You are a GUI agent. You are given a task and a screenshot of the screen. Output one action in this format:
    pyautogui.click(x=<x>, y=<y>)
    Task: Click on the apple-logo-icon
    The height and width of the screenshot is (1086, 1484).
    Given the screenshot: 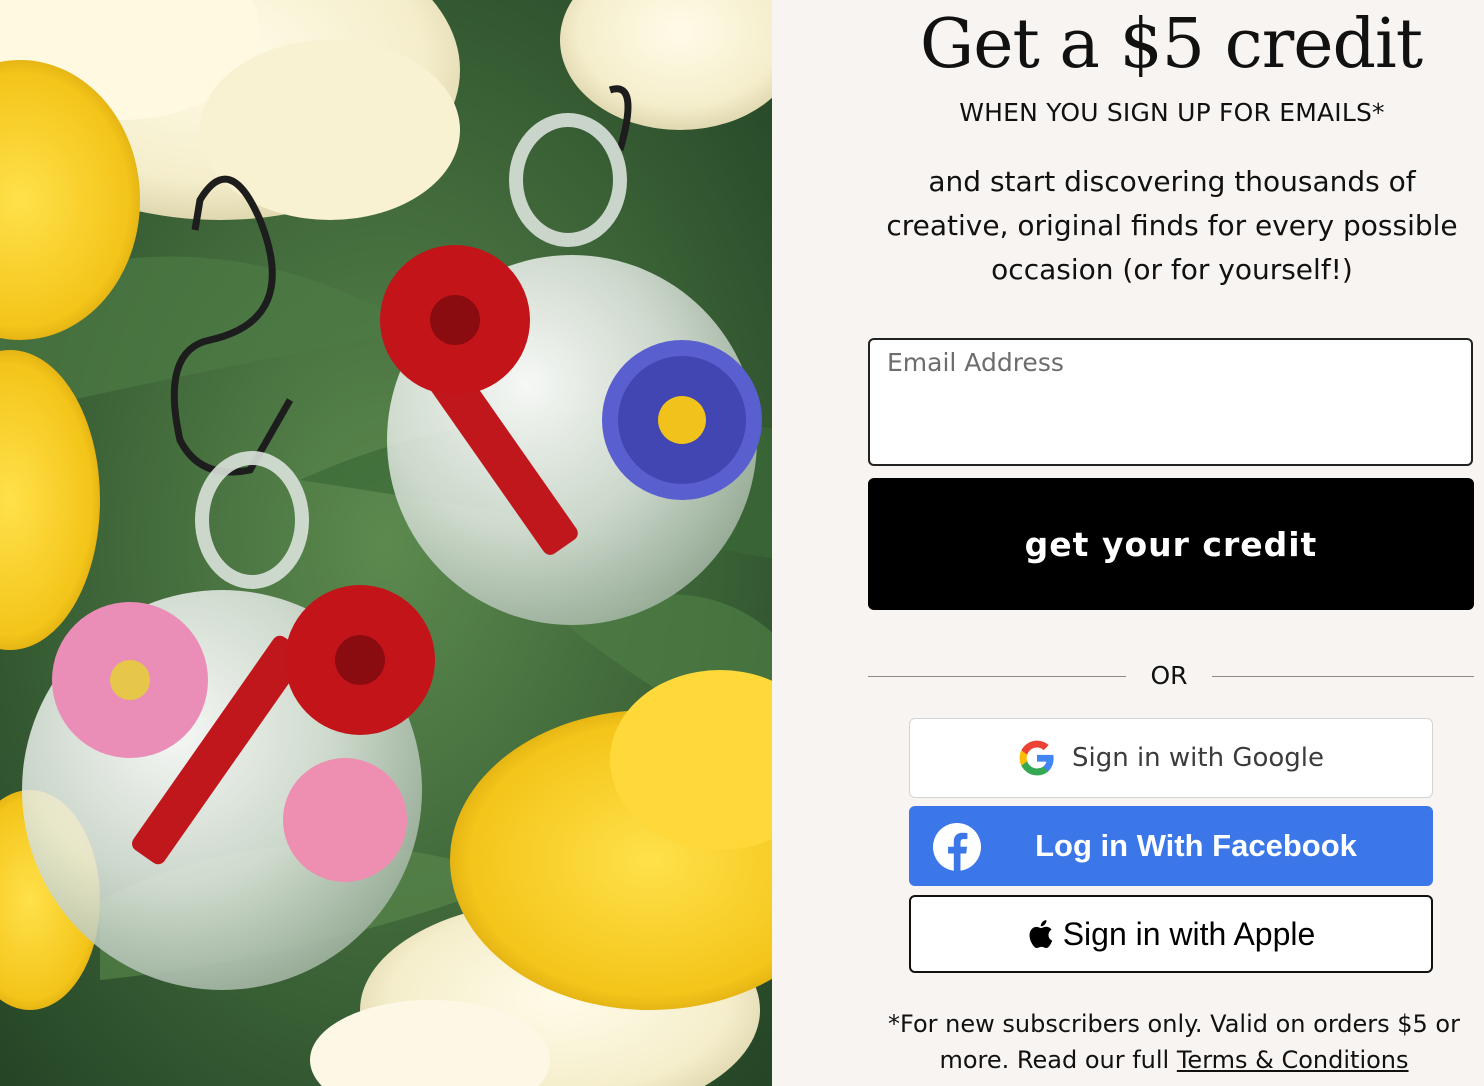 What is the action you would take?
    pyautogui.click(x=1040, y=934)
    